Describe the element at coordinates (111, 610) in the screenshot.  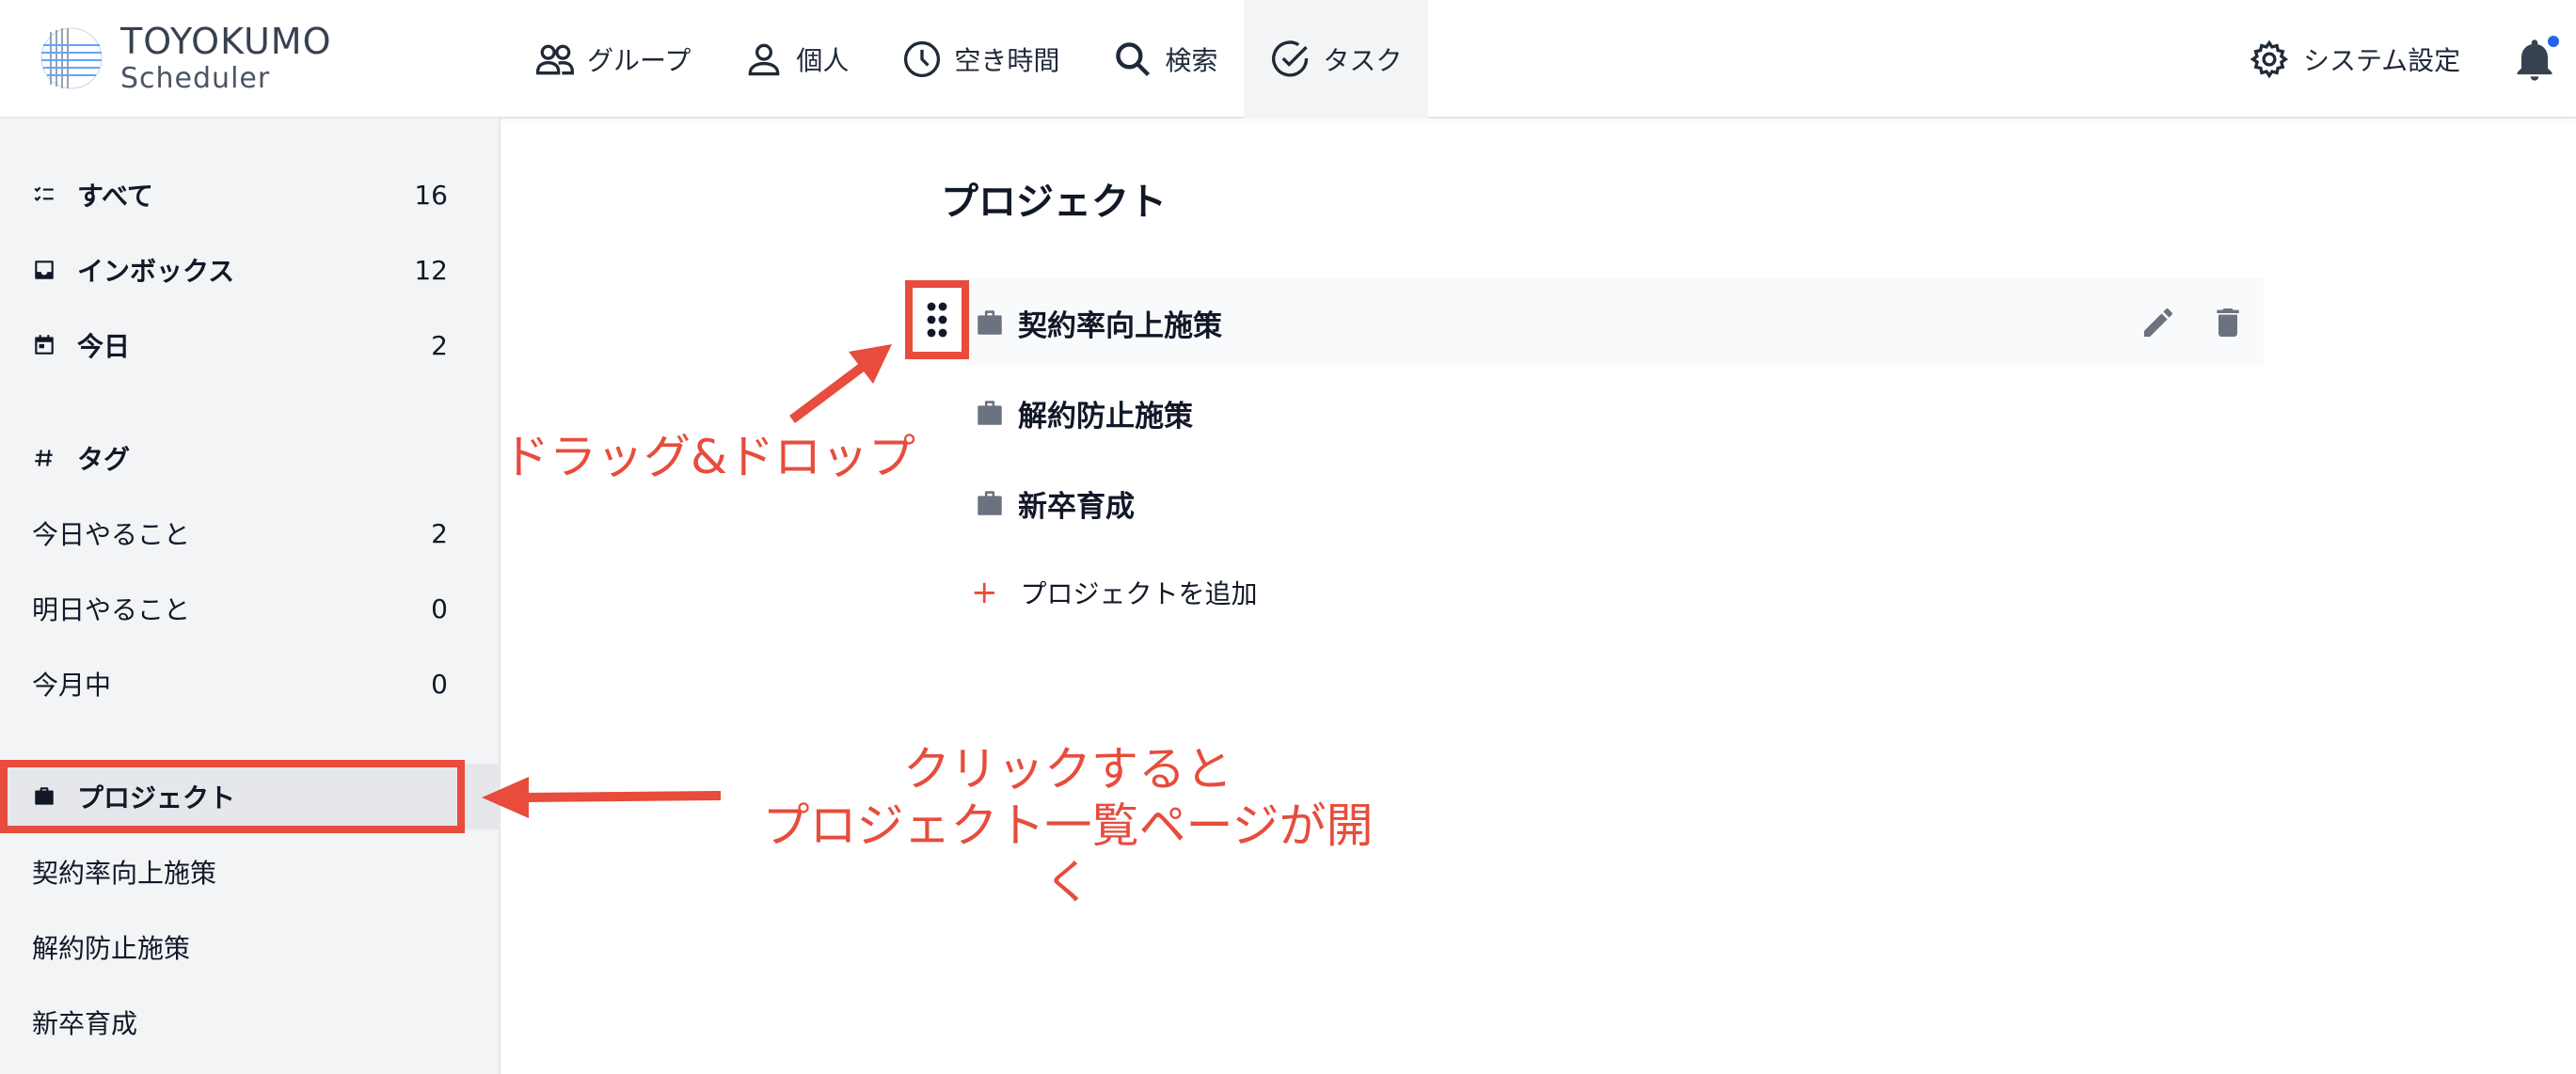
I see `sidebar-tag-tomorrow-label: 明日やること` at that location.